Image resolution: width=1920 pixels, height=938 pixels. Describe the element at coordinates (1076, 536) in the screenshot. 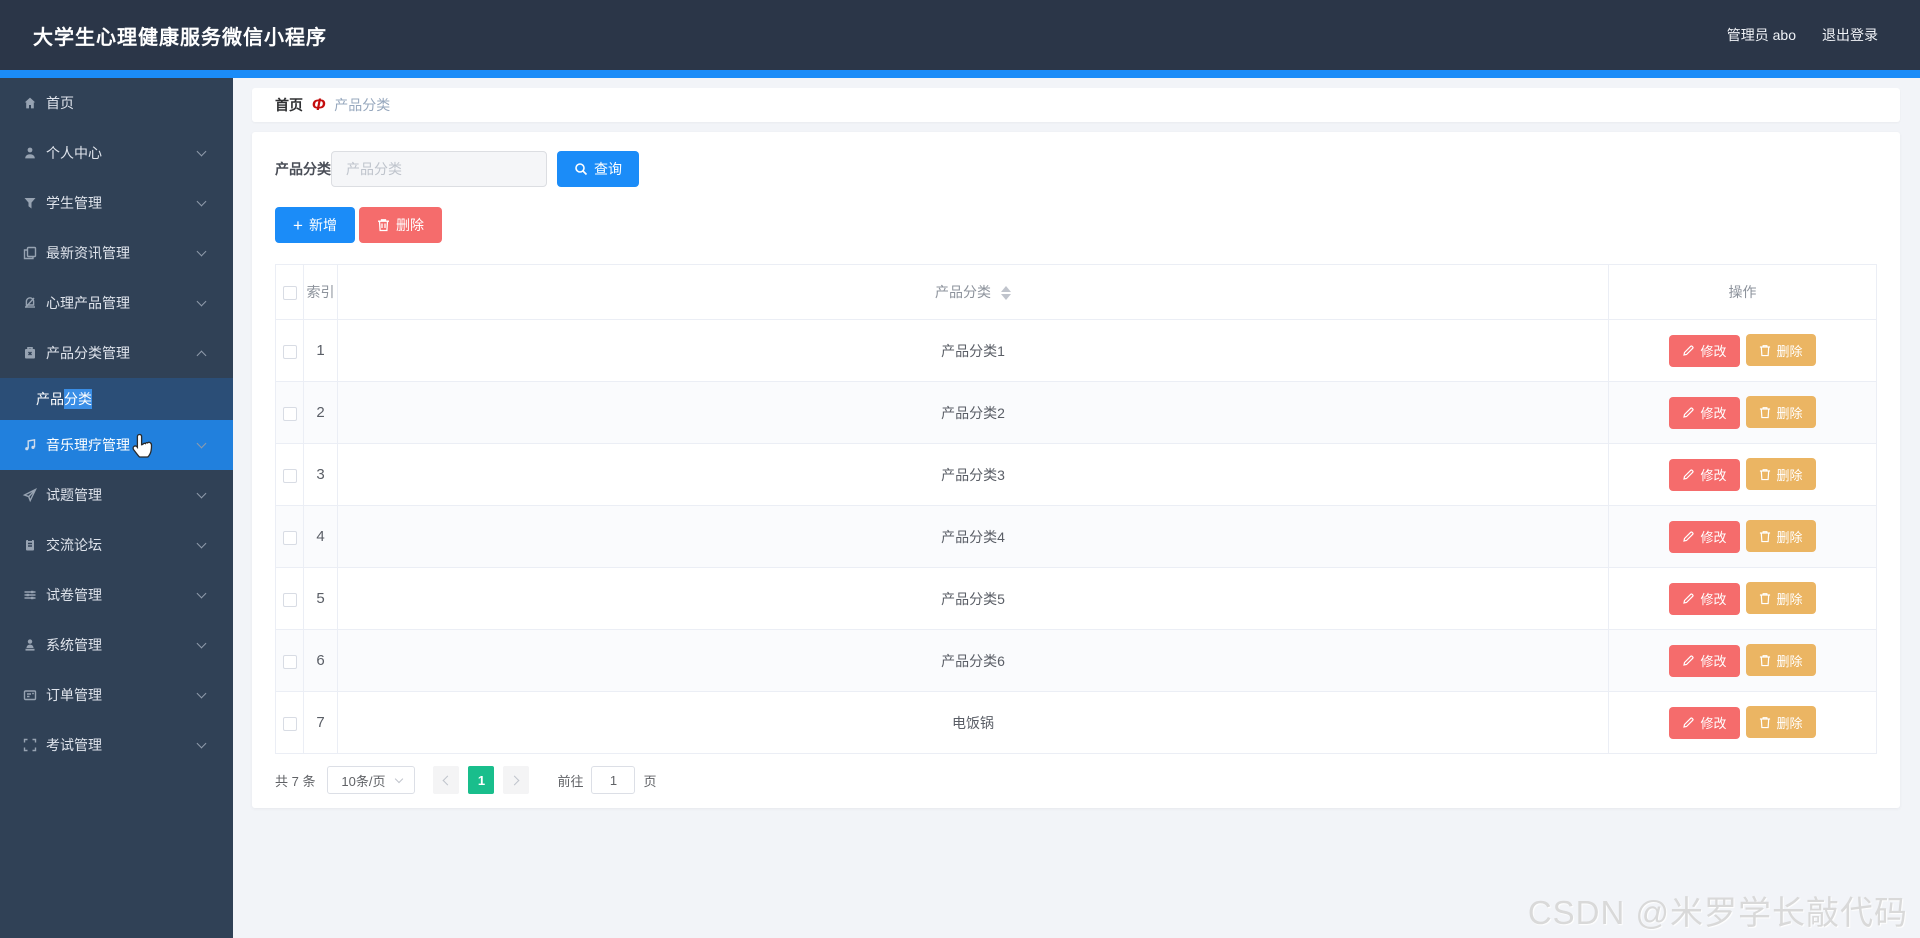

I see `table-row: 4 产品分类4 修改 删除` at that location.